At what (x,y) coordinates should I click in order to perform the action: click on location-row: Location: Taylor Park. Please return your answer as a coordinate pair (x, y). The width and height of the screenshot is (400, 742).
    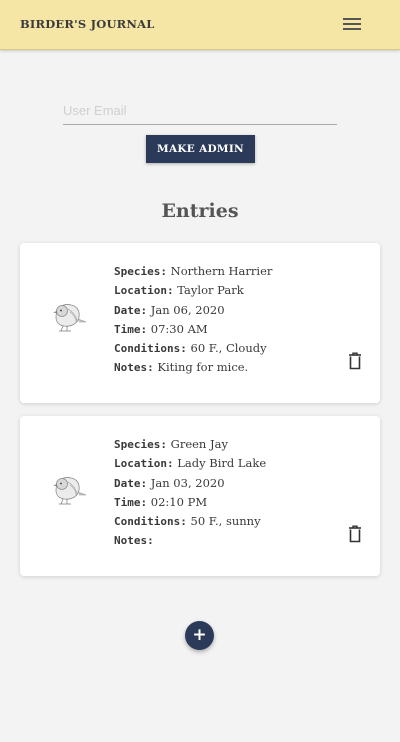
    Looking at the image, I should click on (234, 292).